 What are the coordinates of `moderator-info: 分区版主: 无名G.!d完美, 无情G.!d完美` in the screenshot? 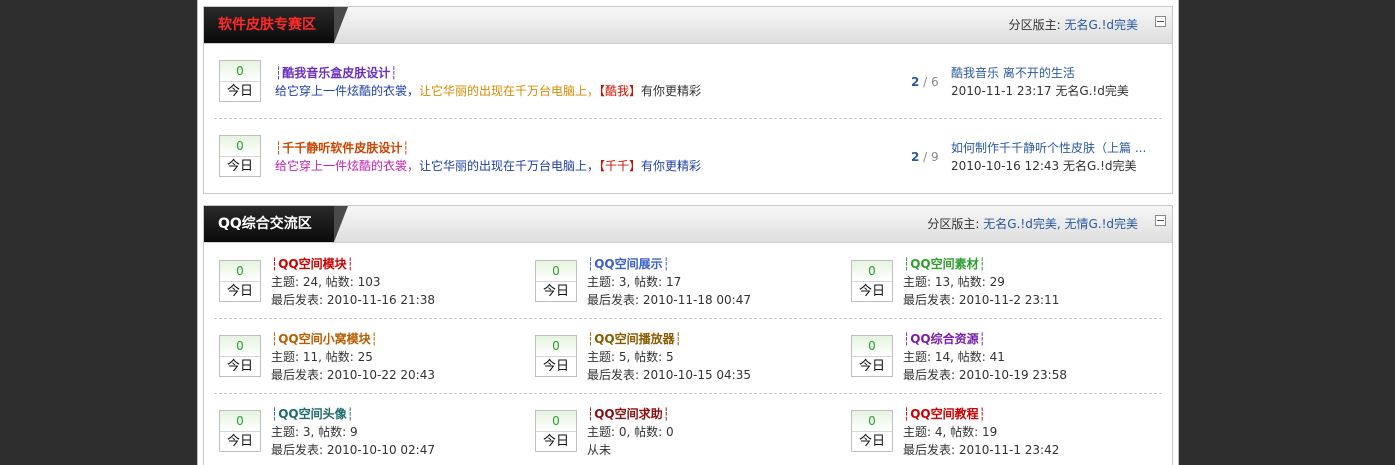 It's located at (1032, 224).